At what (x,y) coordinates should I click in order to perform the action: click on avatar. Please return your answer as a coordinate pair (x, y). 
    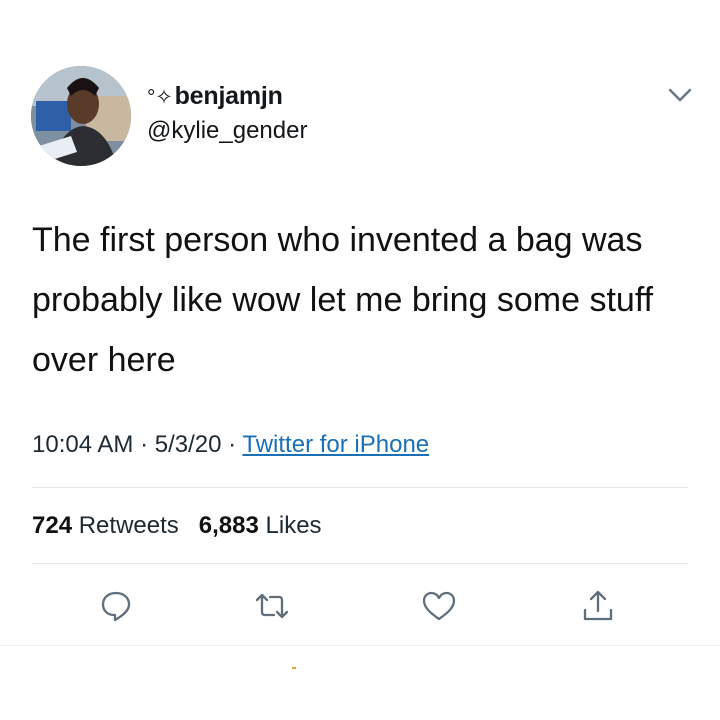
    Looking at the image, I should click on (81, 116).